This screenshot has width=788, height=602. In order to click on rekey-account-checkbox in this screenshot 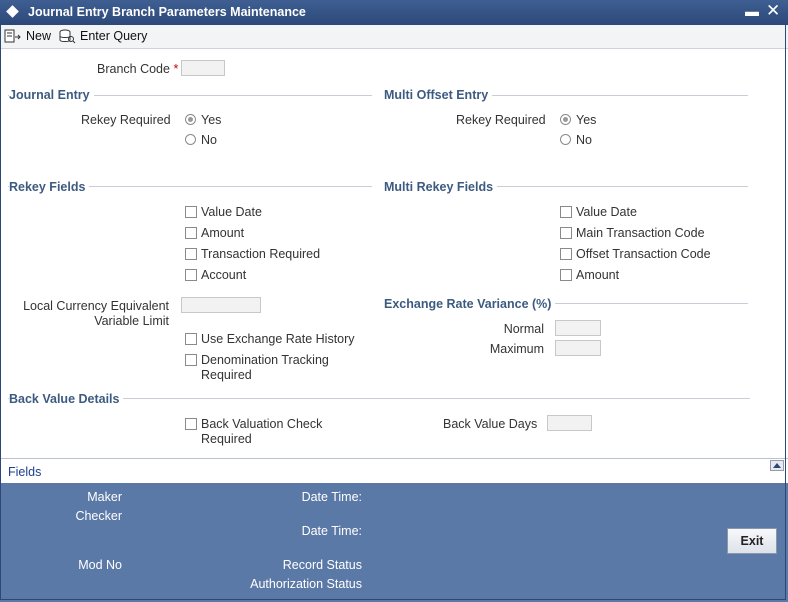, I will do `click(191, 275)`.